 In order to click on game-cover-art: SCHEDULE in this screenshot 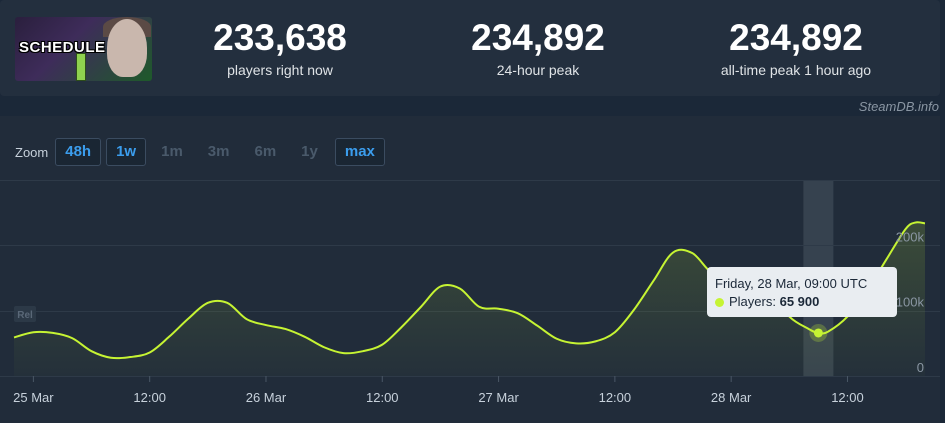, I will do `click(83, 49)`.